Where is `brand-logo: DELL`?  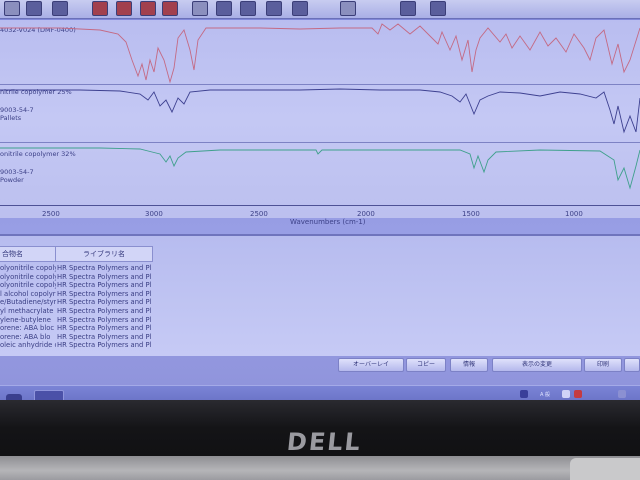
brand-logo: DELL is located at coordinates (324, 442).